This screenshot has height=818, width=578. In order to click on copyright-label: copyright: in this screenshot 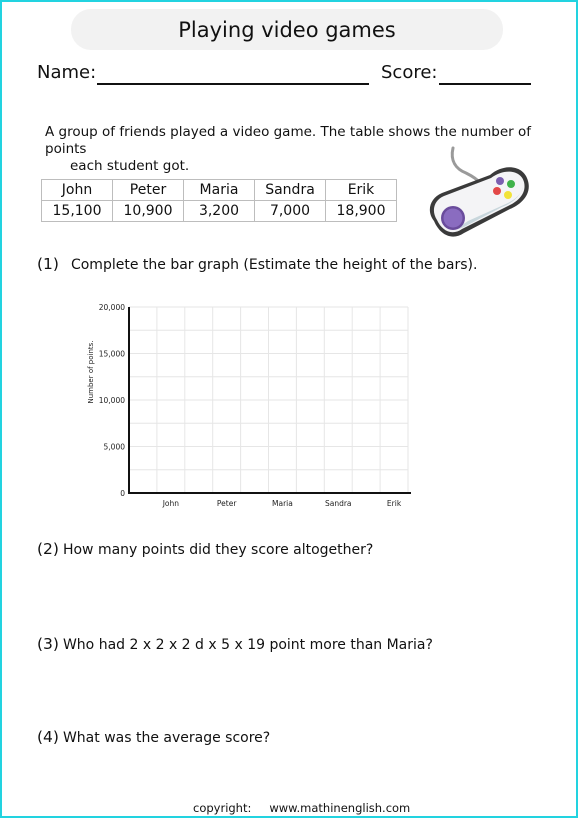, I will do `click(222, 808)`.